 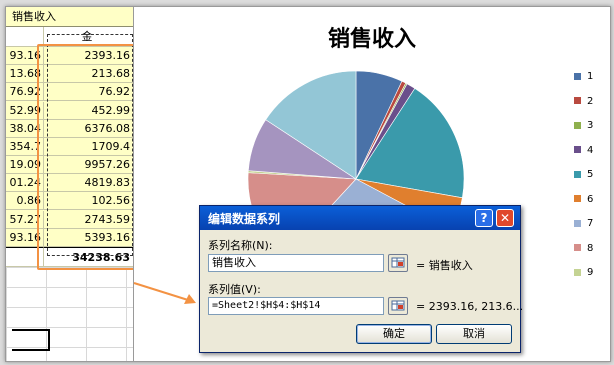 What do you see at coordinates (590, 199) in the screenshot?
I see `legend-label: 6` at bounding box center [590, 199].